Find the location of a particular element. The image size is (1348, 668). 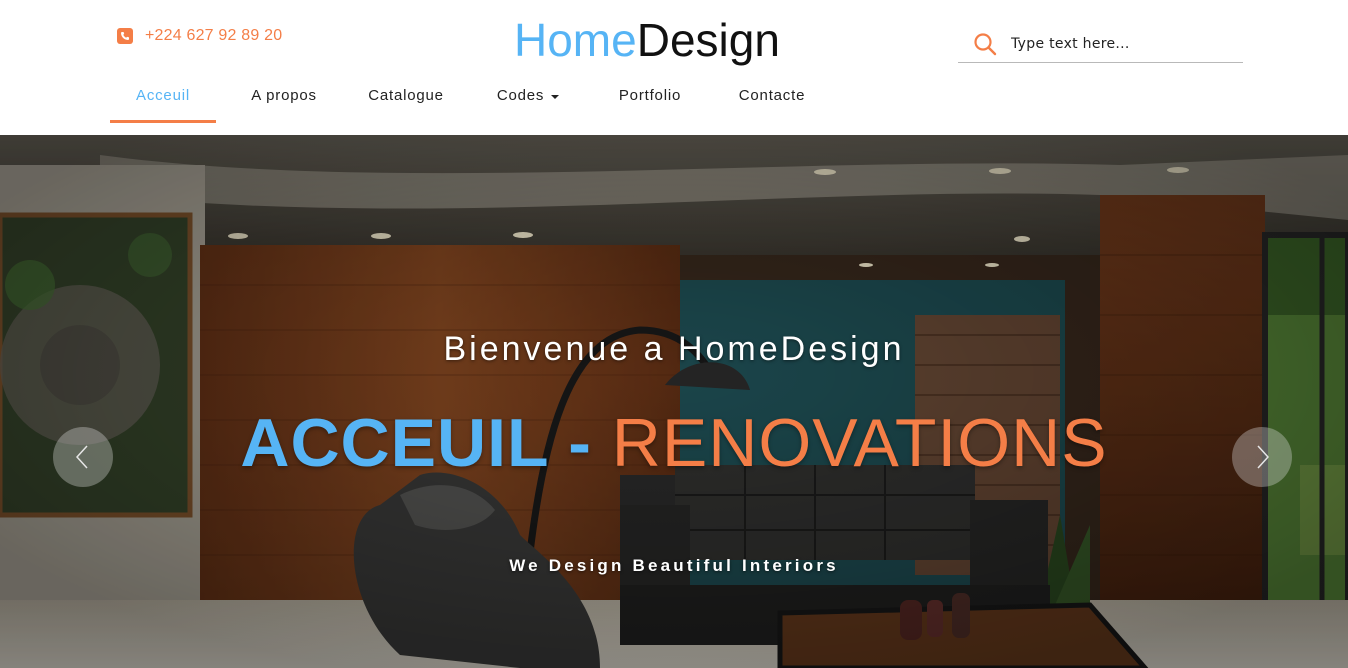

phone-number: +224 627 92 89 20 is located at coordinates (213, 36).